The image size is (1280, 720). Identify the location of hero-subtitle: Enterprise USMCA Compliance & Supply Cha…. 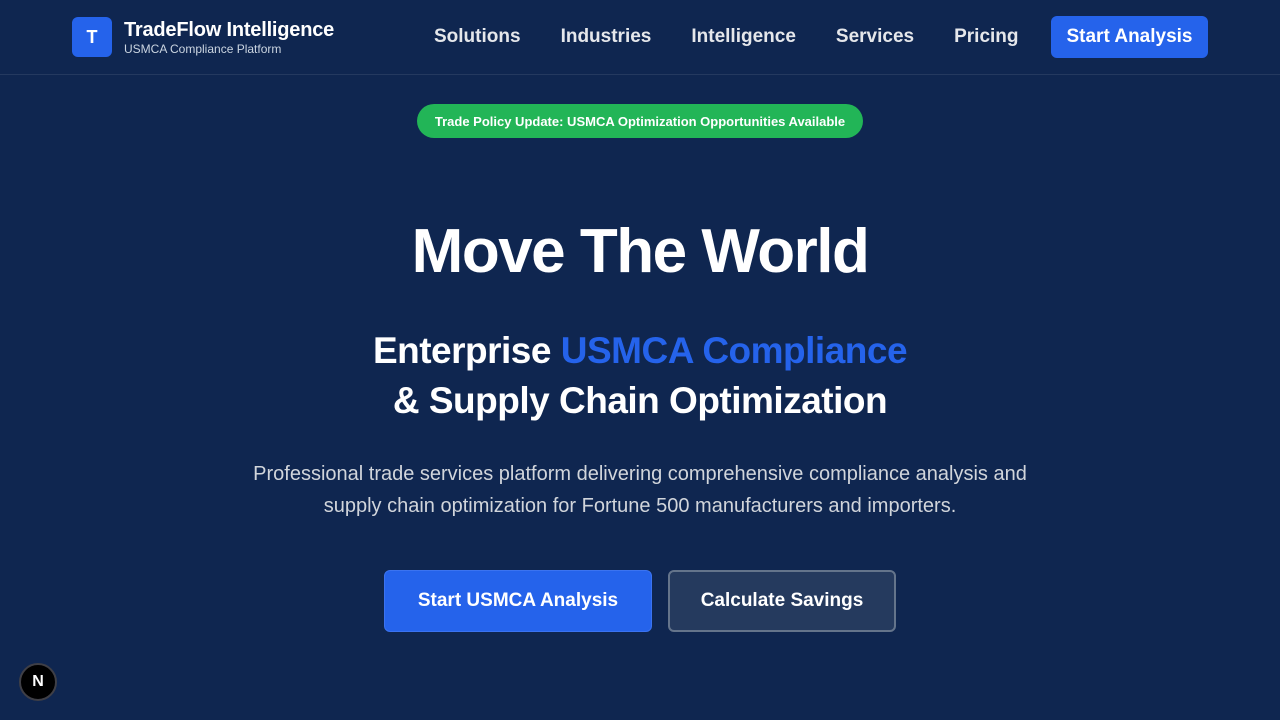
(640, 376).